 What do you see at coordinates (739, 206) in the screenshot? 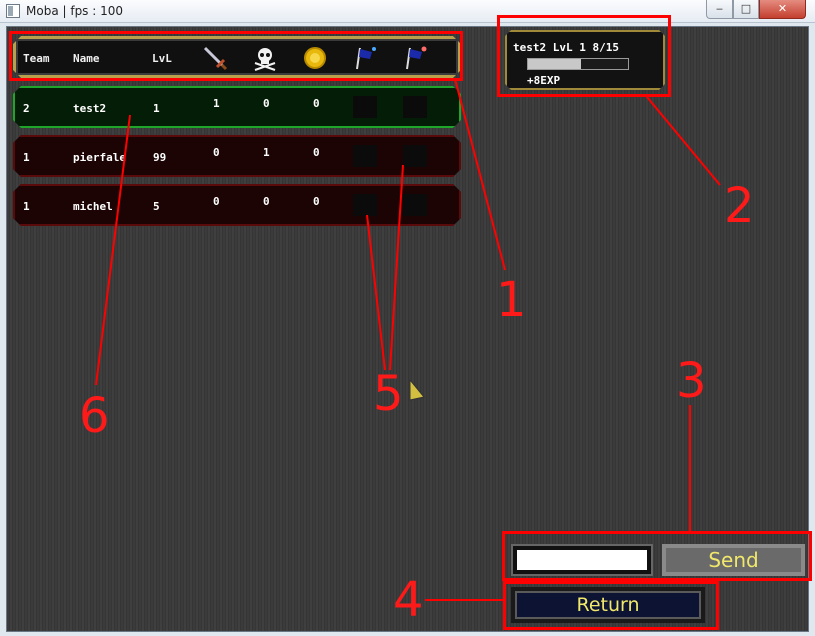
I see `annotation-label-2: 2` at bounding box center [739, 206].